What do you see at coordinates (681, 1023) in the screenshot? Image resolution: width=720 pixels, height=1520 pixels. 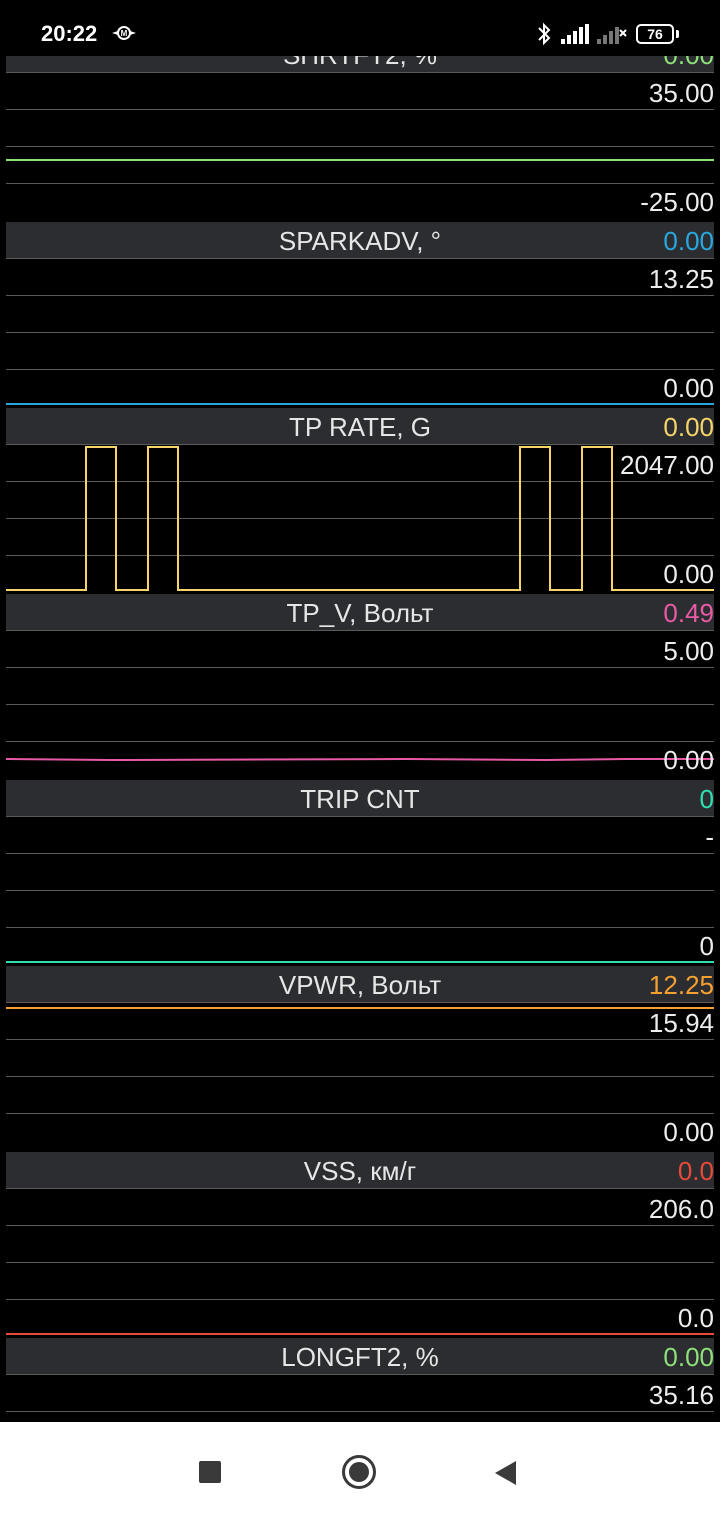 I see `gauge-max: 15.94` at bounding box center [681, 1023].